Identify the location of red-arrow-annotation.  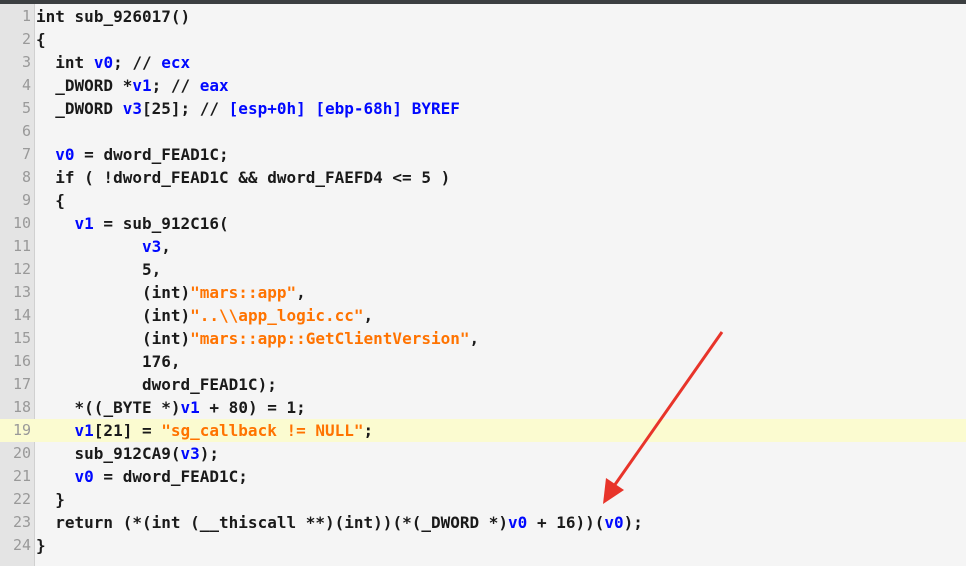
(663, 417).